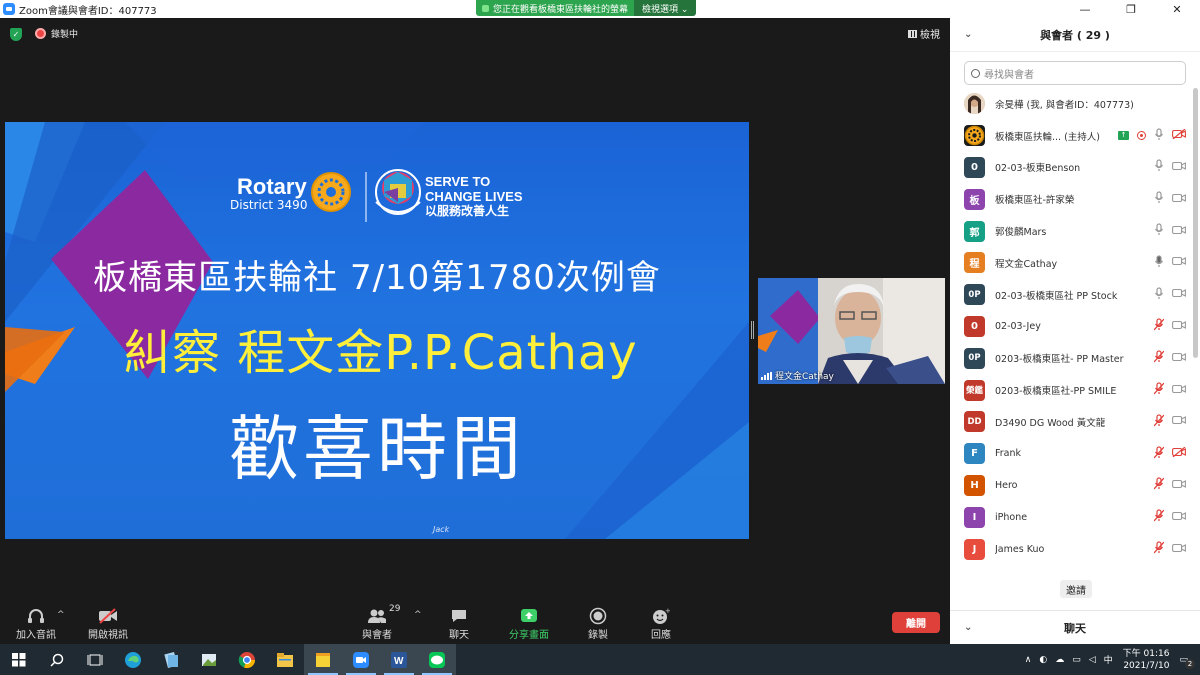  I want to click on participant-row: IiPhone, so click(1072, 517).